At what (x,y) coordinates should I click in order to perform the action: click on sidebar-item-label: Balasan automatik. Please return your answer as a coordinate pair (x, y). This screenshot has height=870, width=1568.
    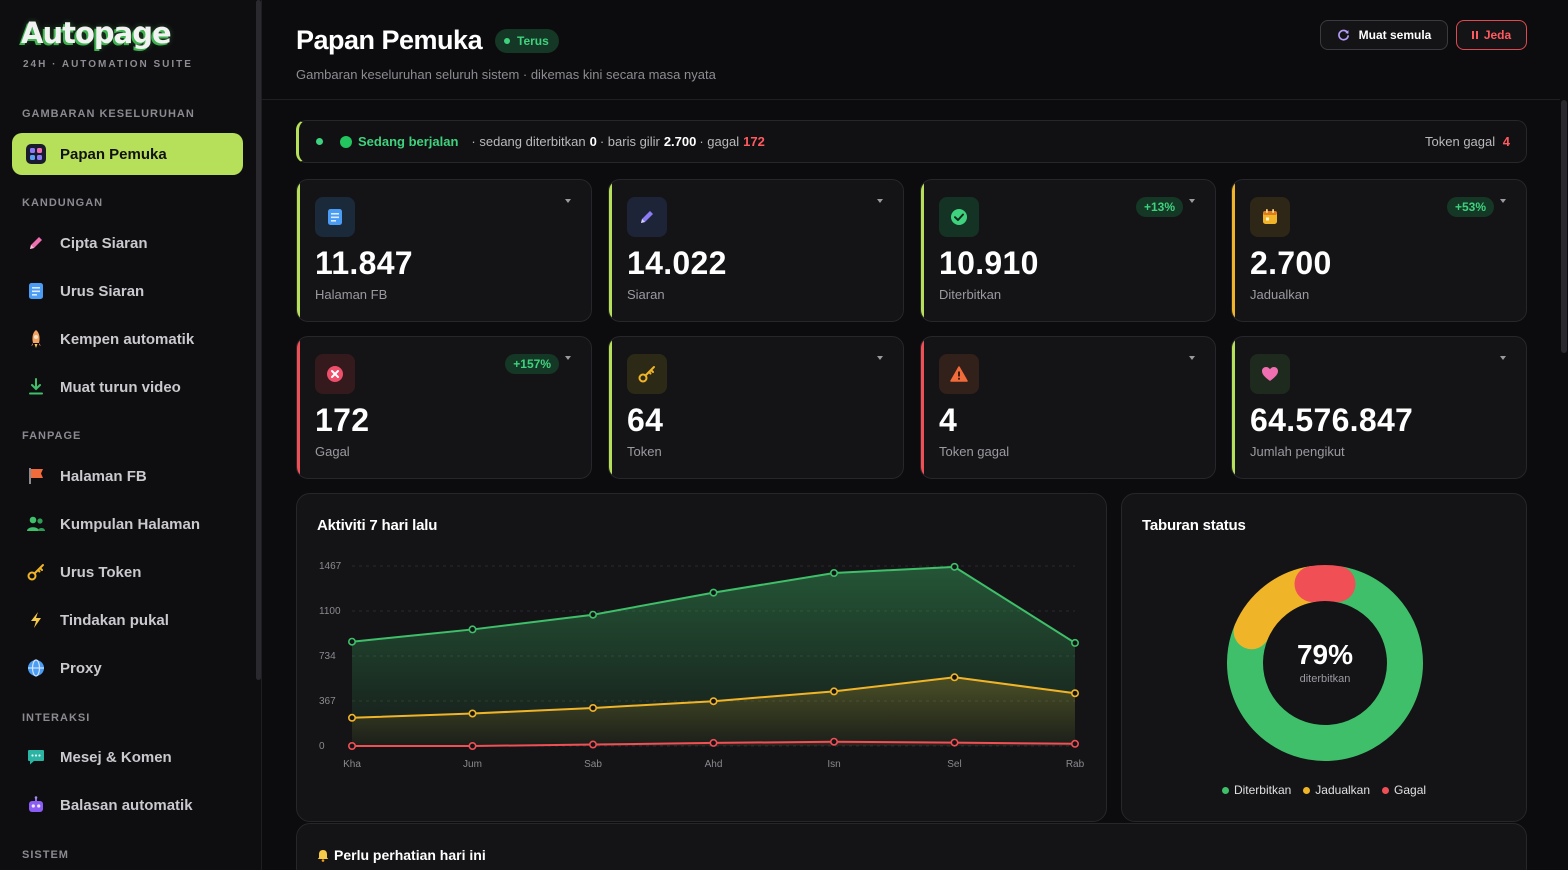
    Looking at the image, I should click on (126, 805).